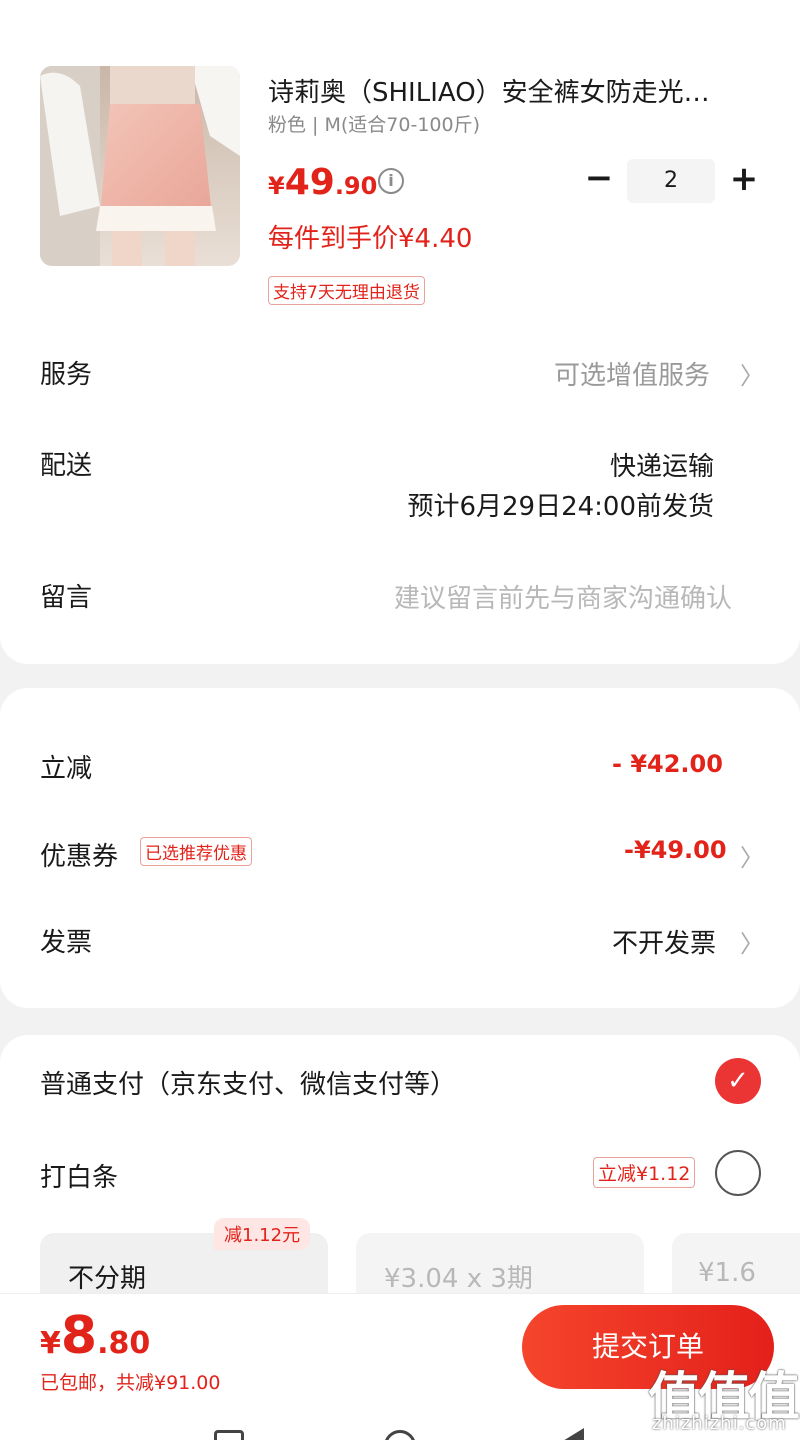 The image size is (800, 1440). I want to click on coupon-value: -¥49.00, so click(675, 850).